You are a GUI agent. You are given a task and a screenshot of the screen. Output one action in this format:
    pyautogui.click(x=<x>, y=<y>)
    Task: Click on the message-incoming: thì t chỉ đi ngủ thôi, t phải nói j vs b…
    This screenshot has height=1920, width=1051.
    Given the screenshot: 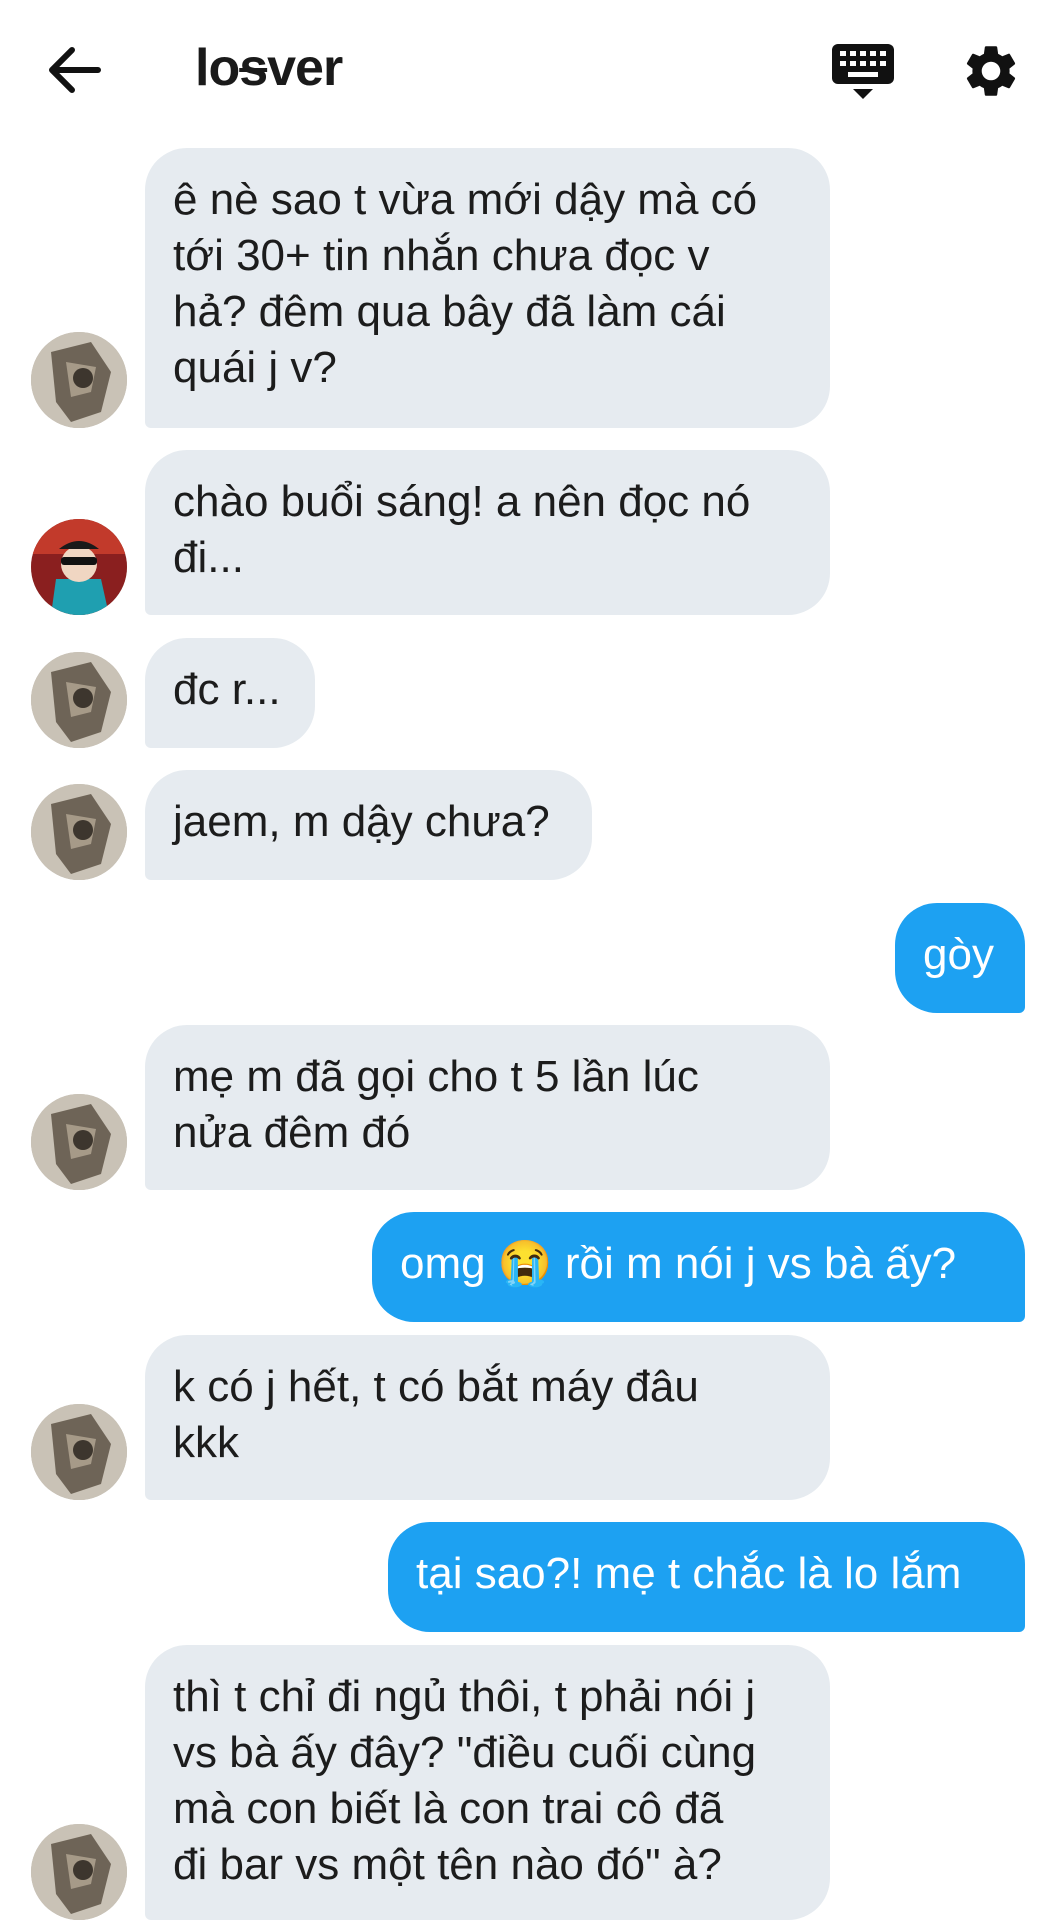 What is the action you would take?
    pyautogui.click(x=487, y=1782)
    